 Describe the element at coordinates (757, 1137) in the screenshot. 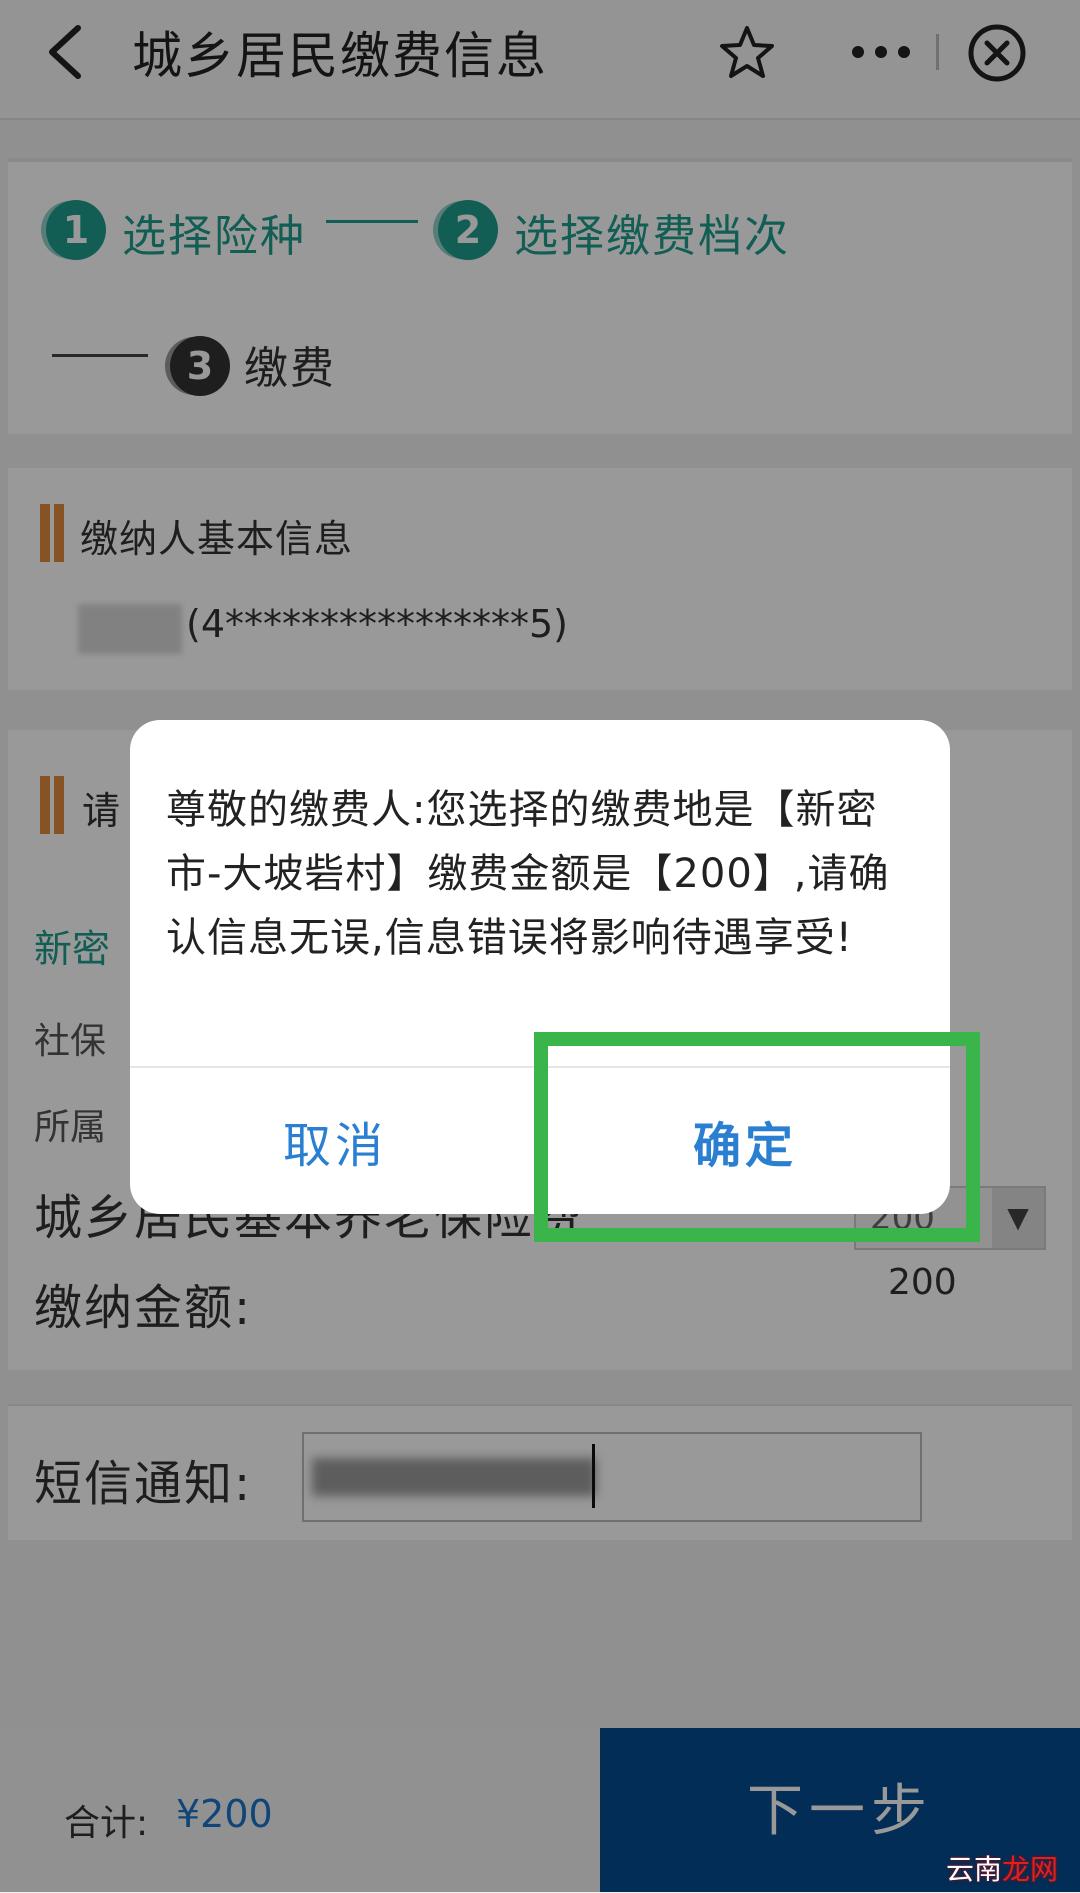

I see `highlight-frame` at that location.